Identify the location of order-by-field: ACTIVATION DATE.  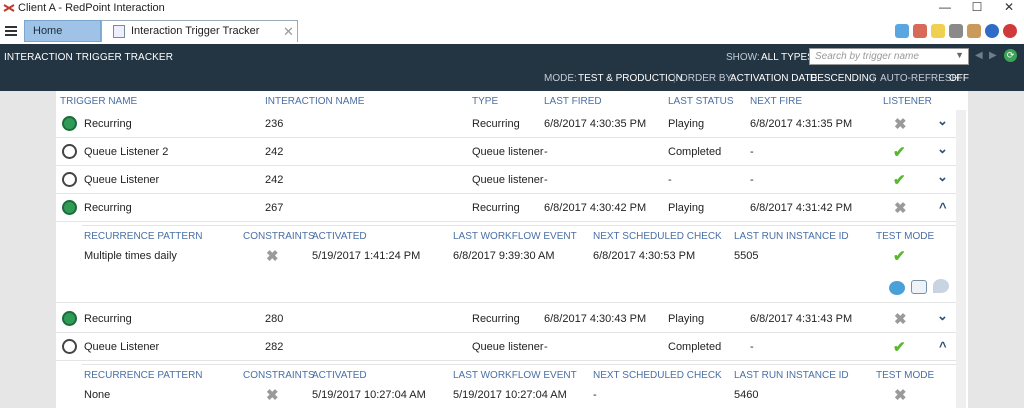
(773, 78).